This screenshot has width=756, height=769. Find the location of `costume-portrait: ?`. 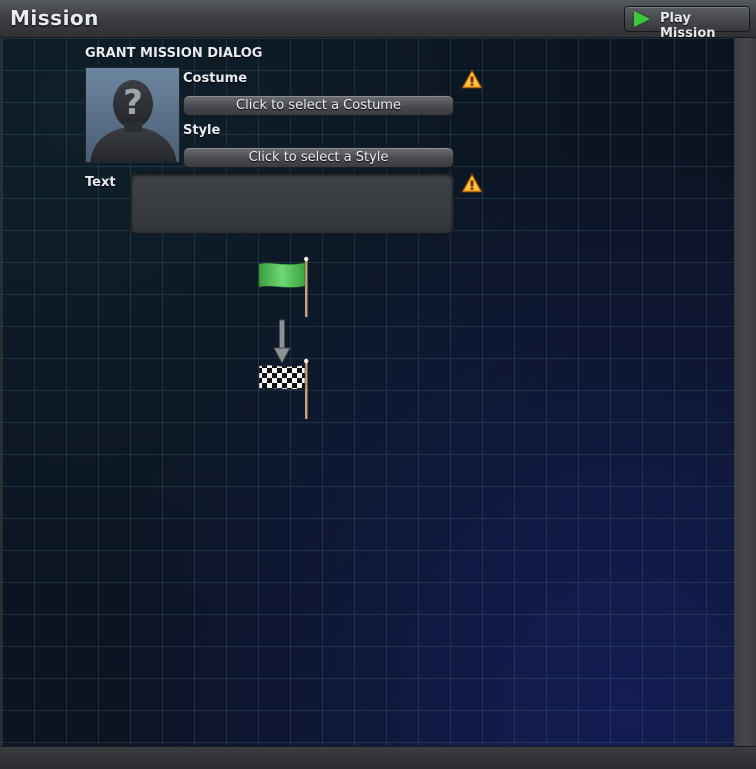

costume-portrait: ? is located at coordinates (132, 115).